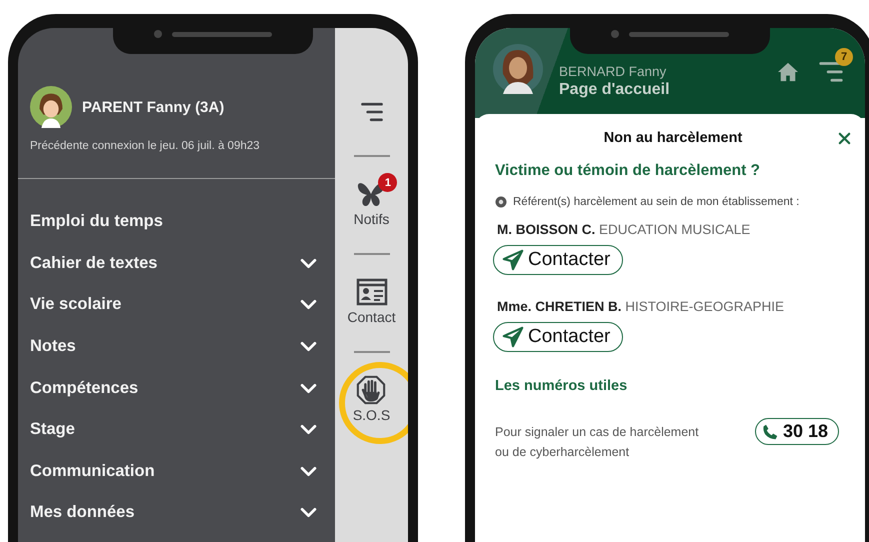 The image size is (869, 542). Describe the element at coordinates (628, 171) in the screenshot. I see `section-heading: Victime ou témoin de harcèlement ?` at that location.